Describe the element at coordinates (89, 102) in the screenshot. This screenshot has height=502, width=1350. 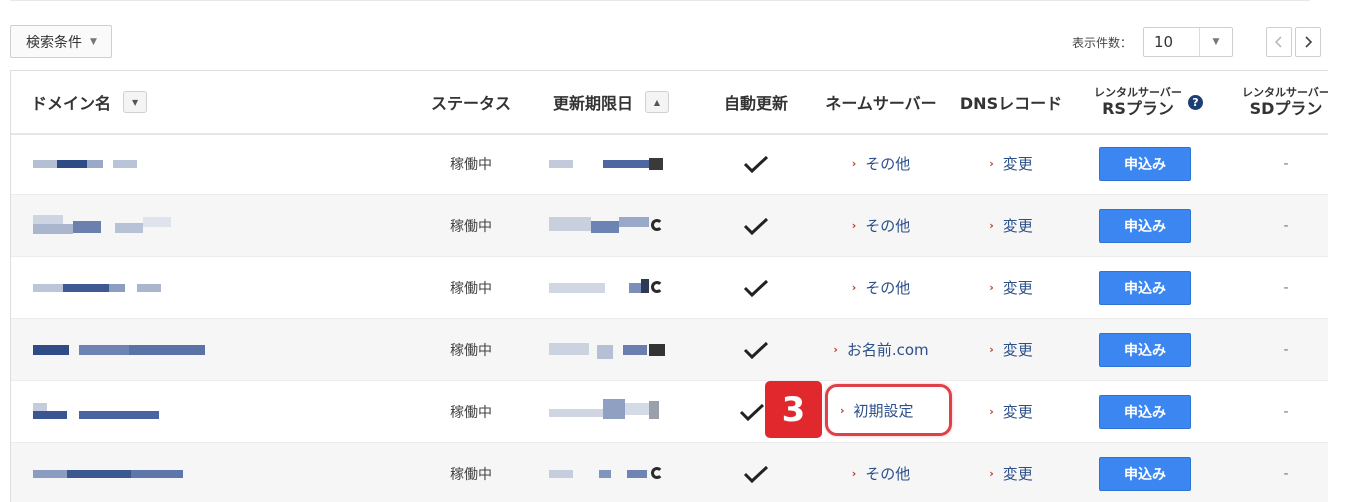
I see `column-domain: ドメイン名 ▼` at that location.